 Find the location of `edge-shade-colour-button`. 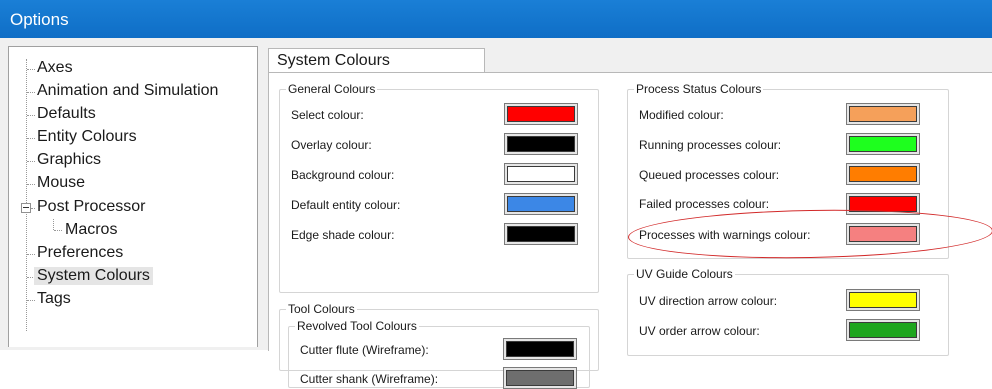

edge-shade-colour-button is located at coordinates (541, 234).